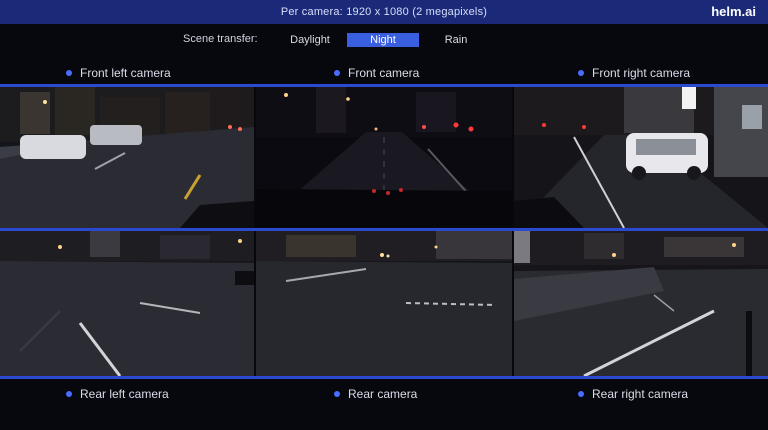 The image size is (768, 430). Describe the element at coordinates (634, 73) in the screenshot. I see `front-right-camera-label: Front right camera` at that location.